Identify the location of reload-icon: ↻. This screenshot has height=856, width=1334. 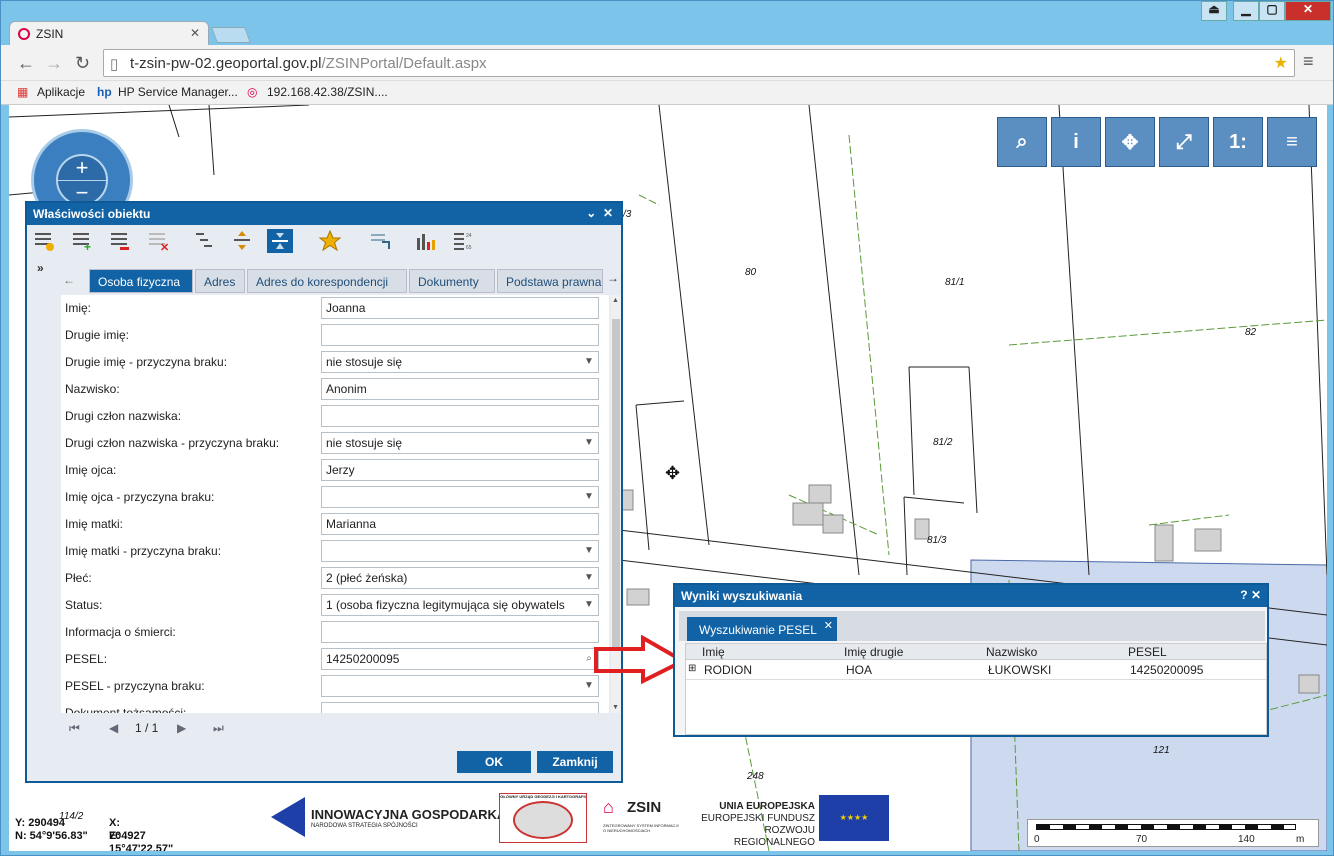
(82, 63).